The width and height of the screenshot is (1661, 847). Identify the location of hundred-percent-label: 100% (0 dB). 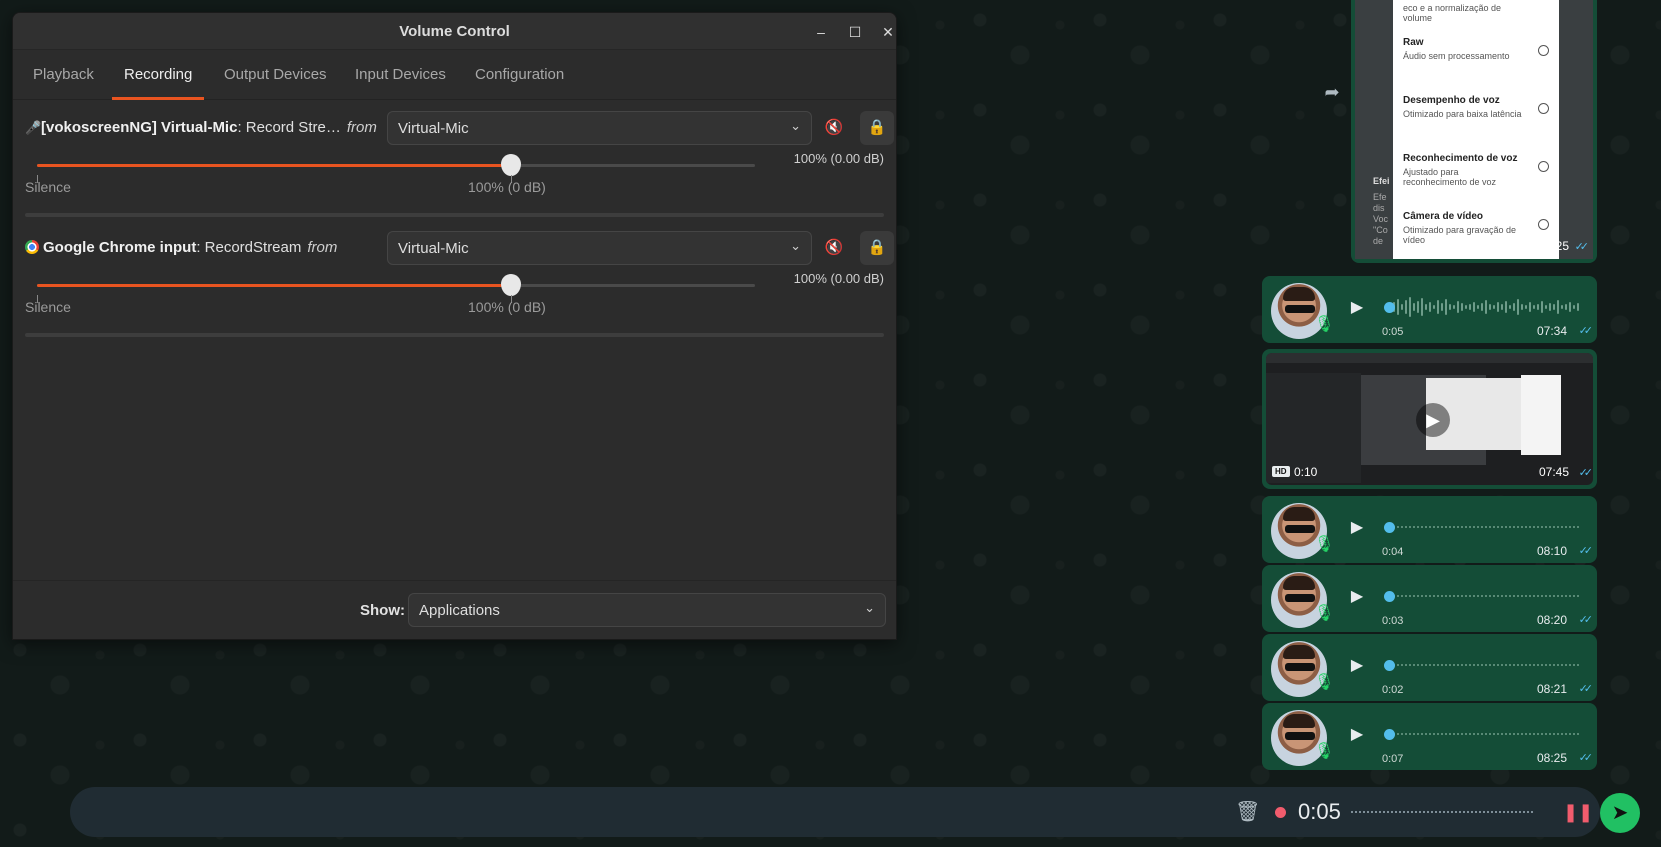
(507, 307).